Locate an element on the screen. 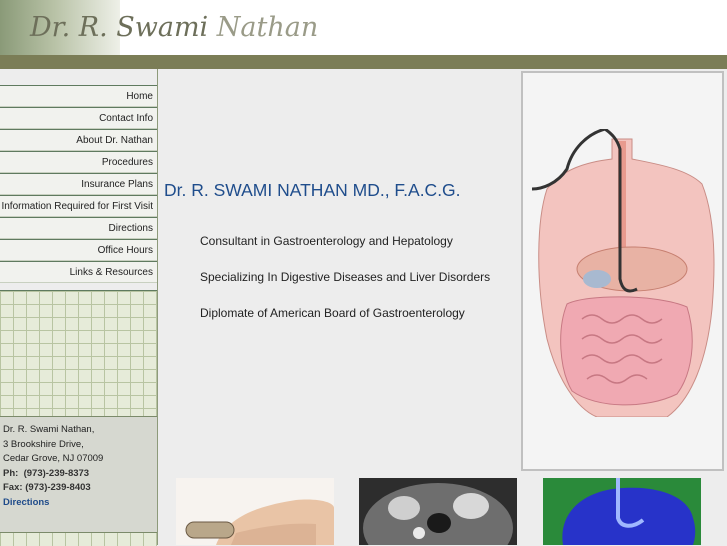 This screenshot has height=546, width=727. anatomy-illustration is located at coordinates (623, 273).